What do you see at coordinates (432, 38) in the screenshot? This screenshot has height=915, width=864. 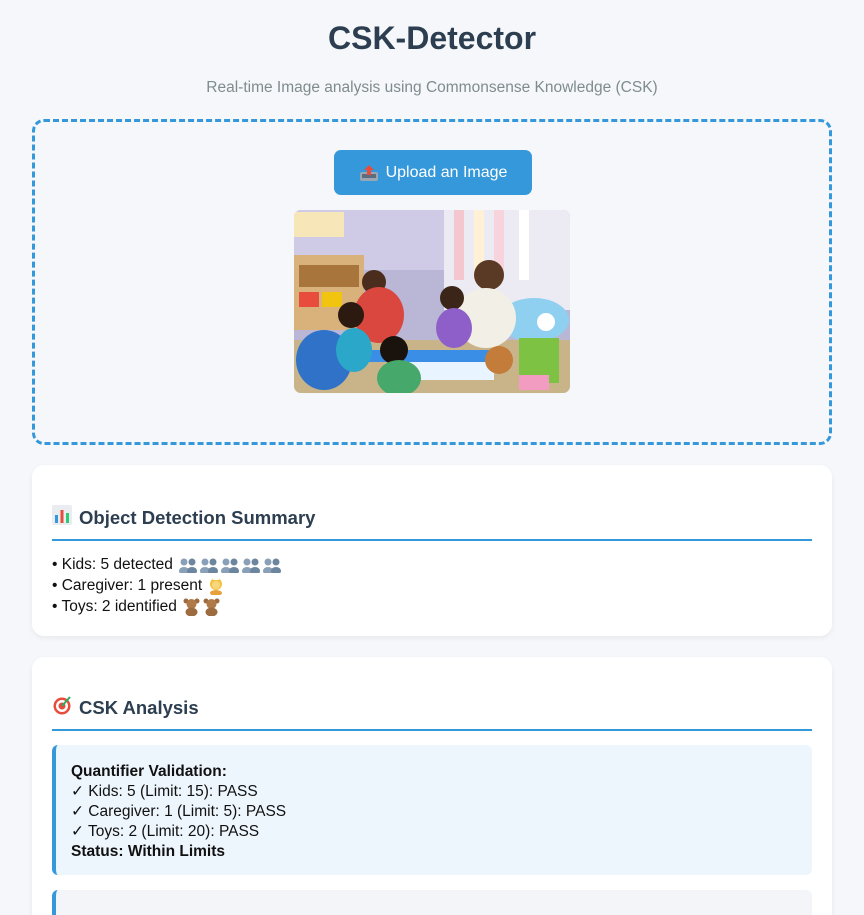 I see `page-title: CSK-Detector` at bounding box center [432, 38].